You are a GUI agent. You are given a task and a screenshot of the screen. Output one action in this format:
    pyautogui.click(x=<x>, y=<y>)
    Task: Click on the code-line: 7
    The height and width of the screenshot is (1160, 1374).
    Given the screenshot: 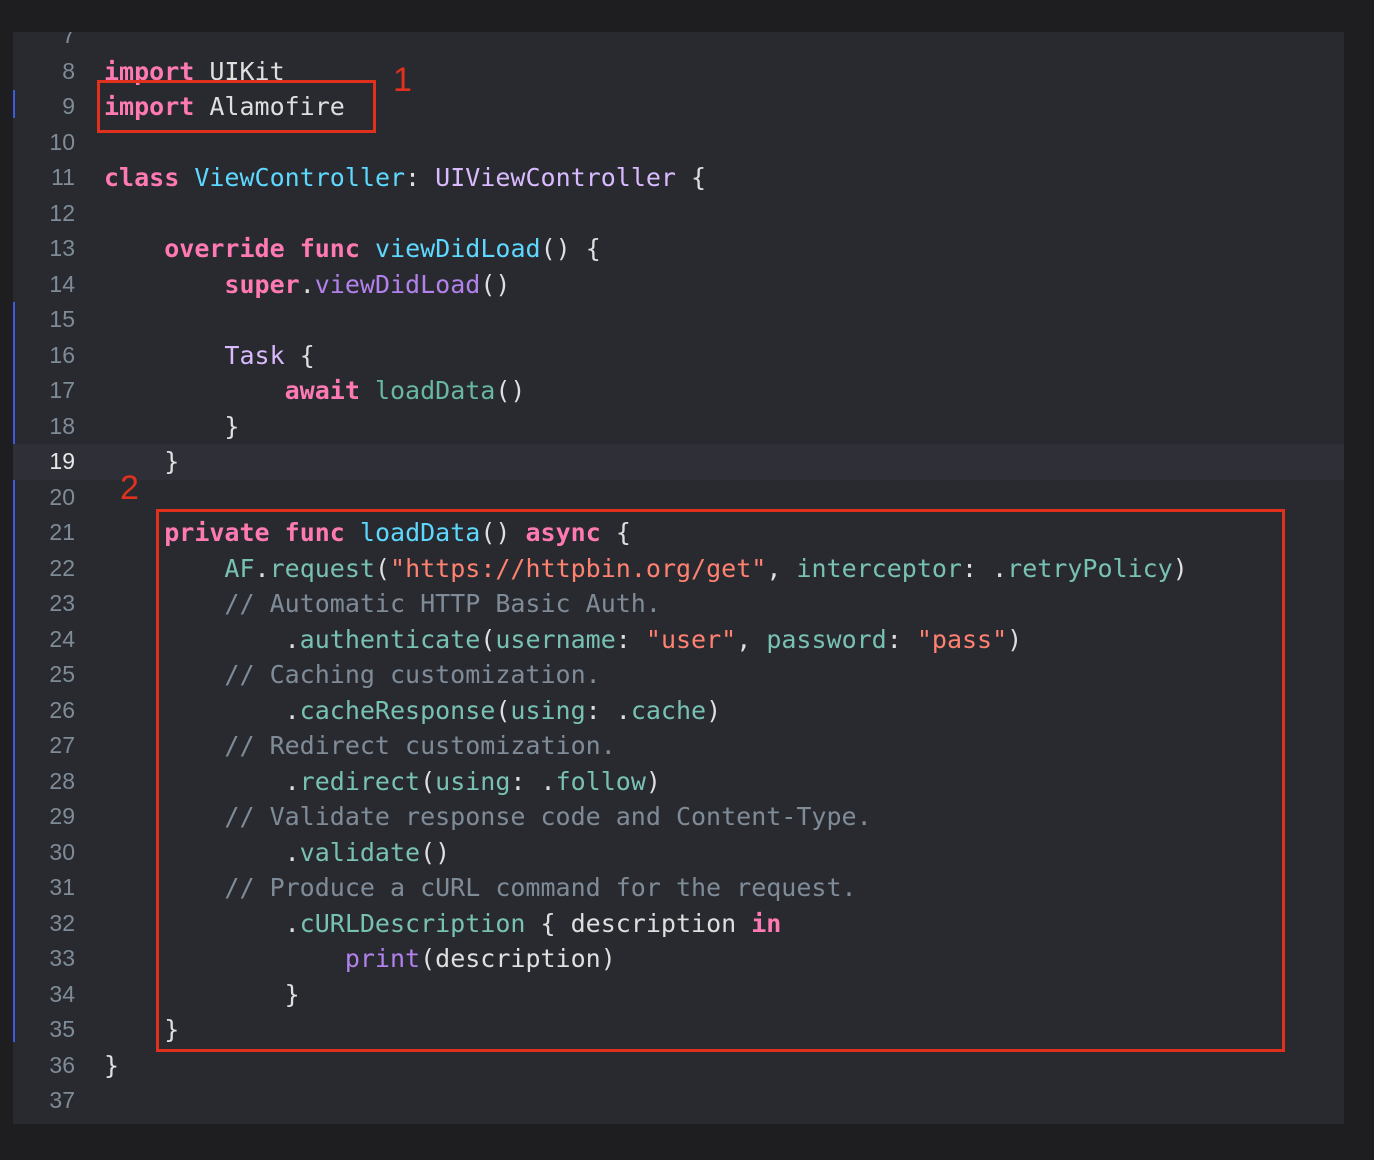 What is the action you would take?
    pyautogui.click(x=678, y=43)
    